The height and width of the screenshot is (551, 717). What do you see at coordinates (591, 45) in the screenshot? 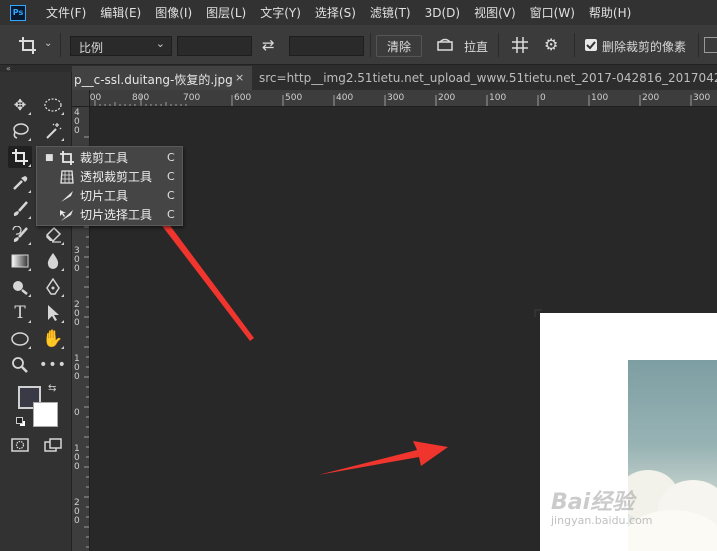
I see `delete-cropped-checkbox` at bounding box center [591, 45].